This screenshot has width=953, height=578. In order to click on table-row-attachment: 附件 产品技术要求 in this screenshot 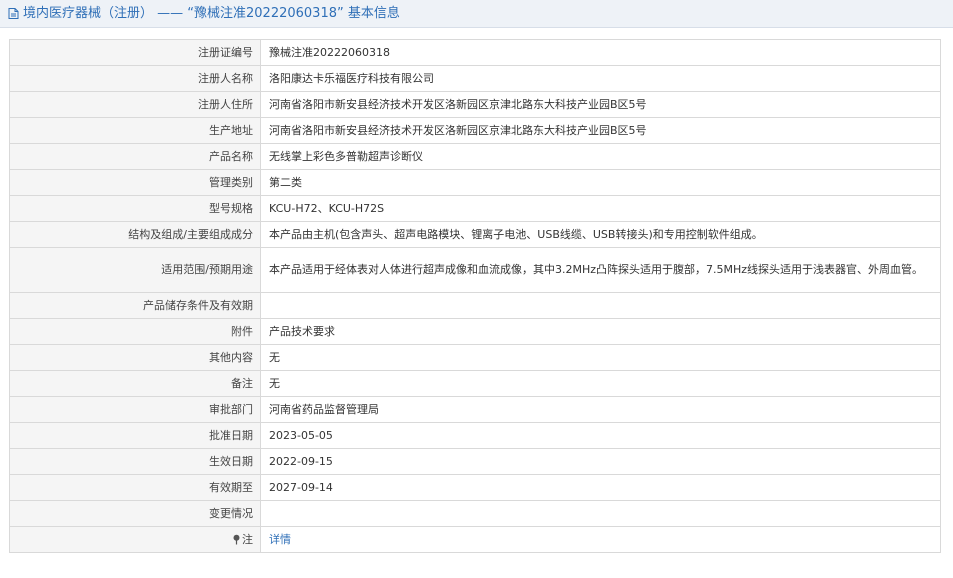, I will do `click(475, 331)`.